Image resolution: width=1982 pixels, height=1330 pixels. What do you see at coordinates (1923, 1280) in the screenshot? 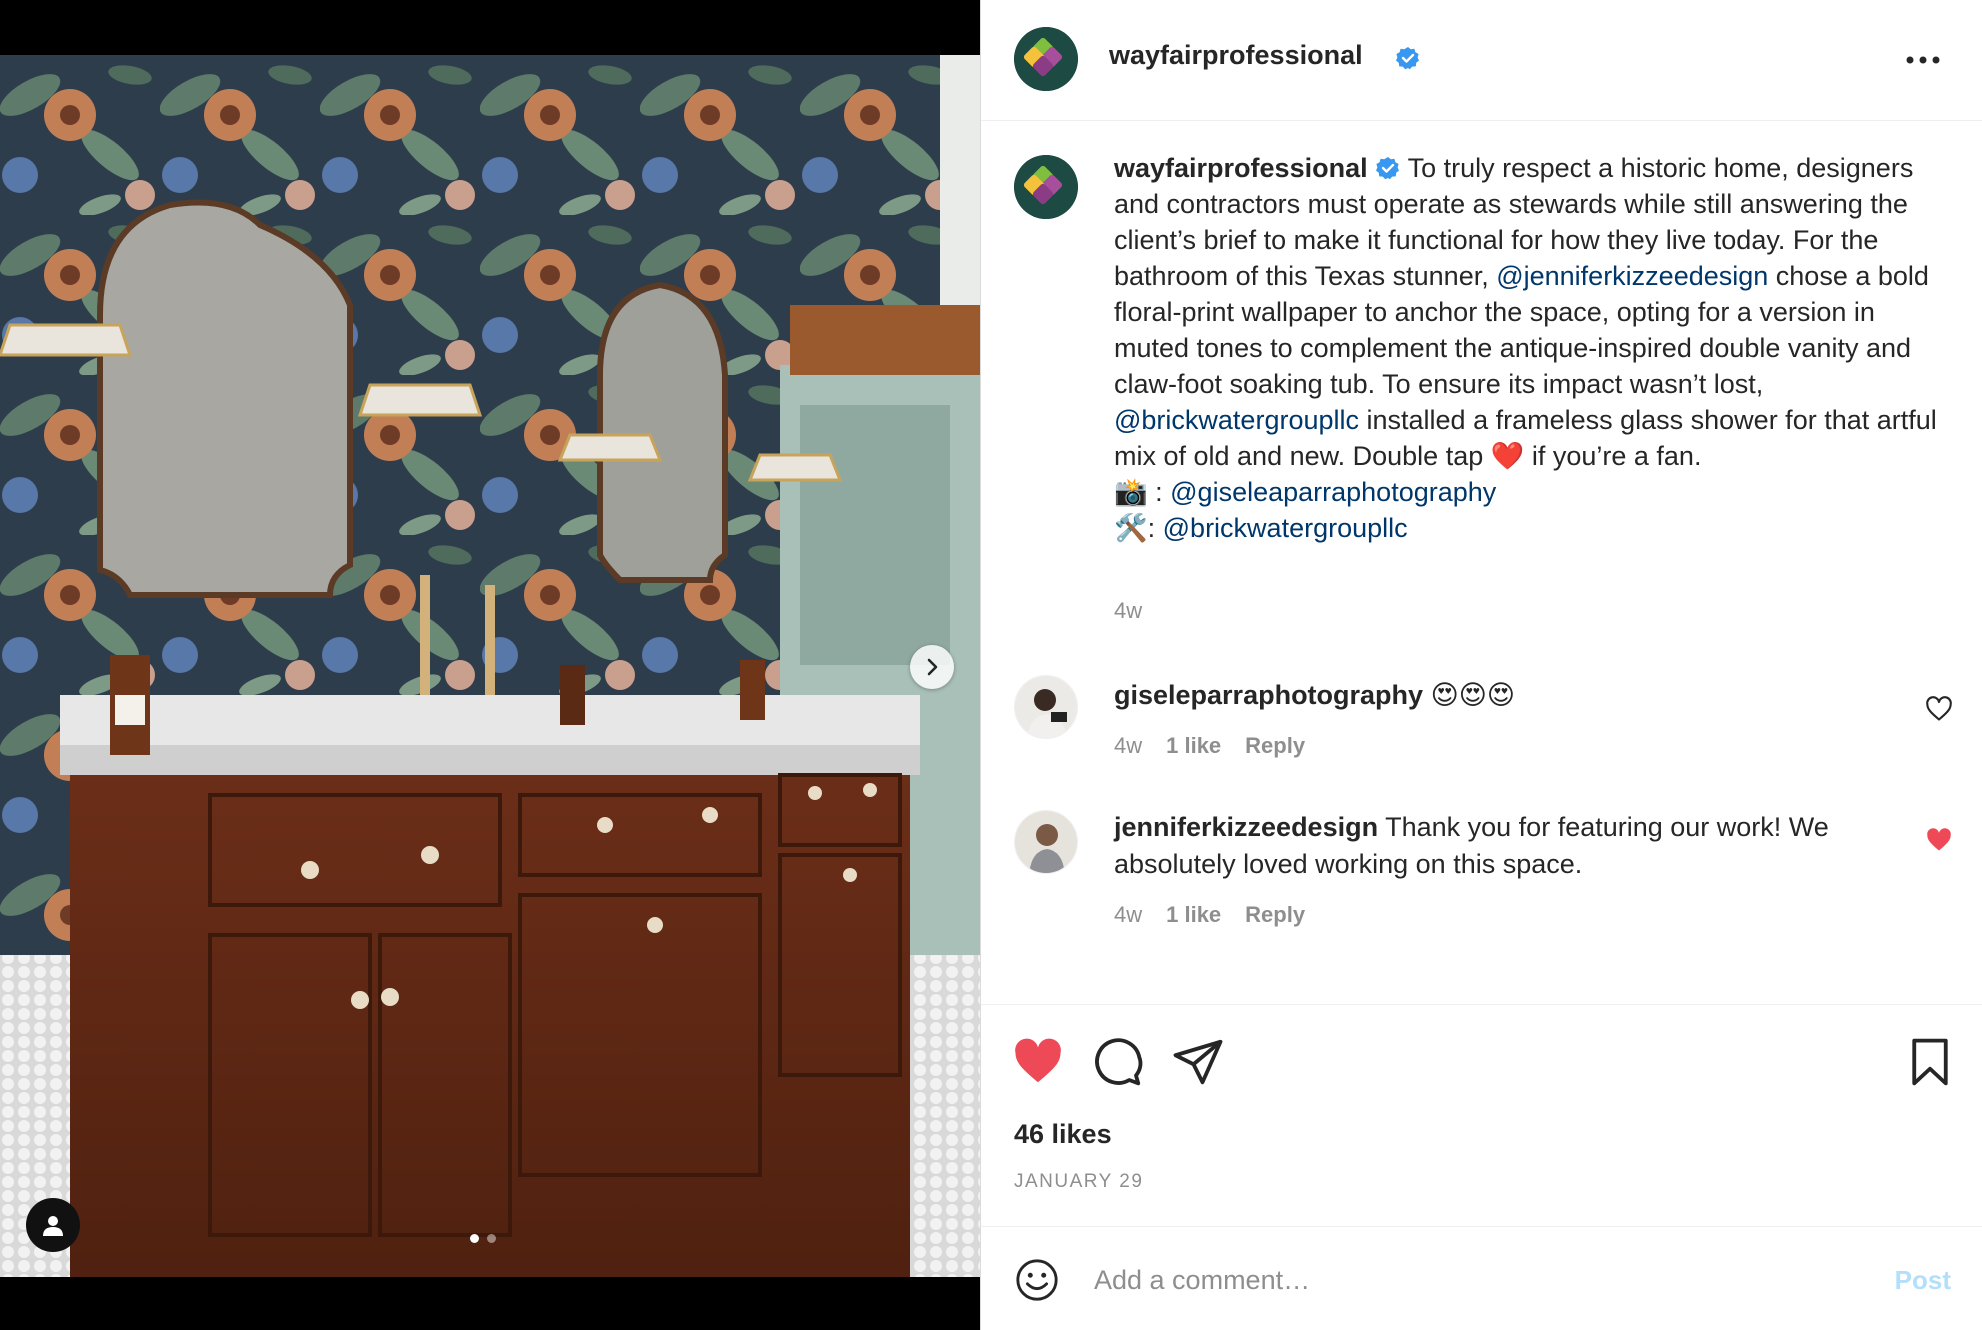
I see `post-comment-button: Post` at bounding box center [1923, 1280].